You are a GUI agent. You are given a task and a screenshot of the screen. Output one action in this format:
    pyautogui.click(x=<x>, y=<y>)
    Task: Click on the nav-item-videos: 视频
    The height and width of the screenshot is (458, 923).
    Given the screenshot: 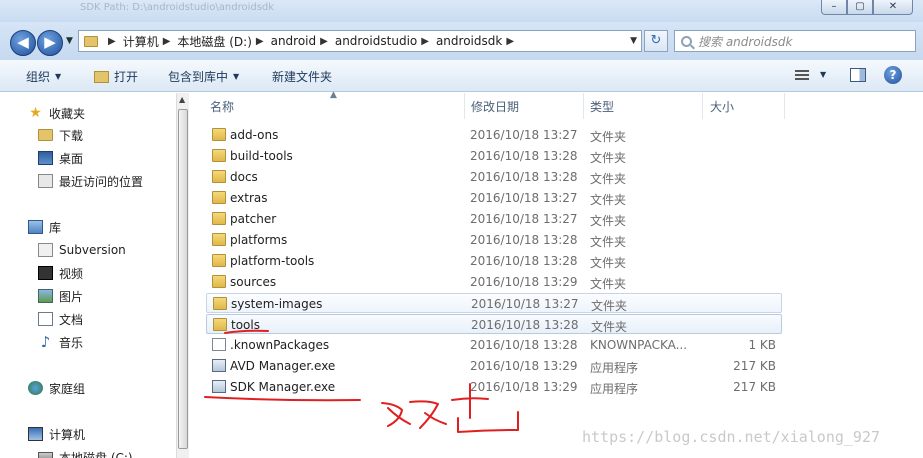 What is the action you would take?
    pyautogui.click(x=60, y=273)
    